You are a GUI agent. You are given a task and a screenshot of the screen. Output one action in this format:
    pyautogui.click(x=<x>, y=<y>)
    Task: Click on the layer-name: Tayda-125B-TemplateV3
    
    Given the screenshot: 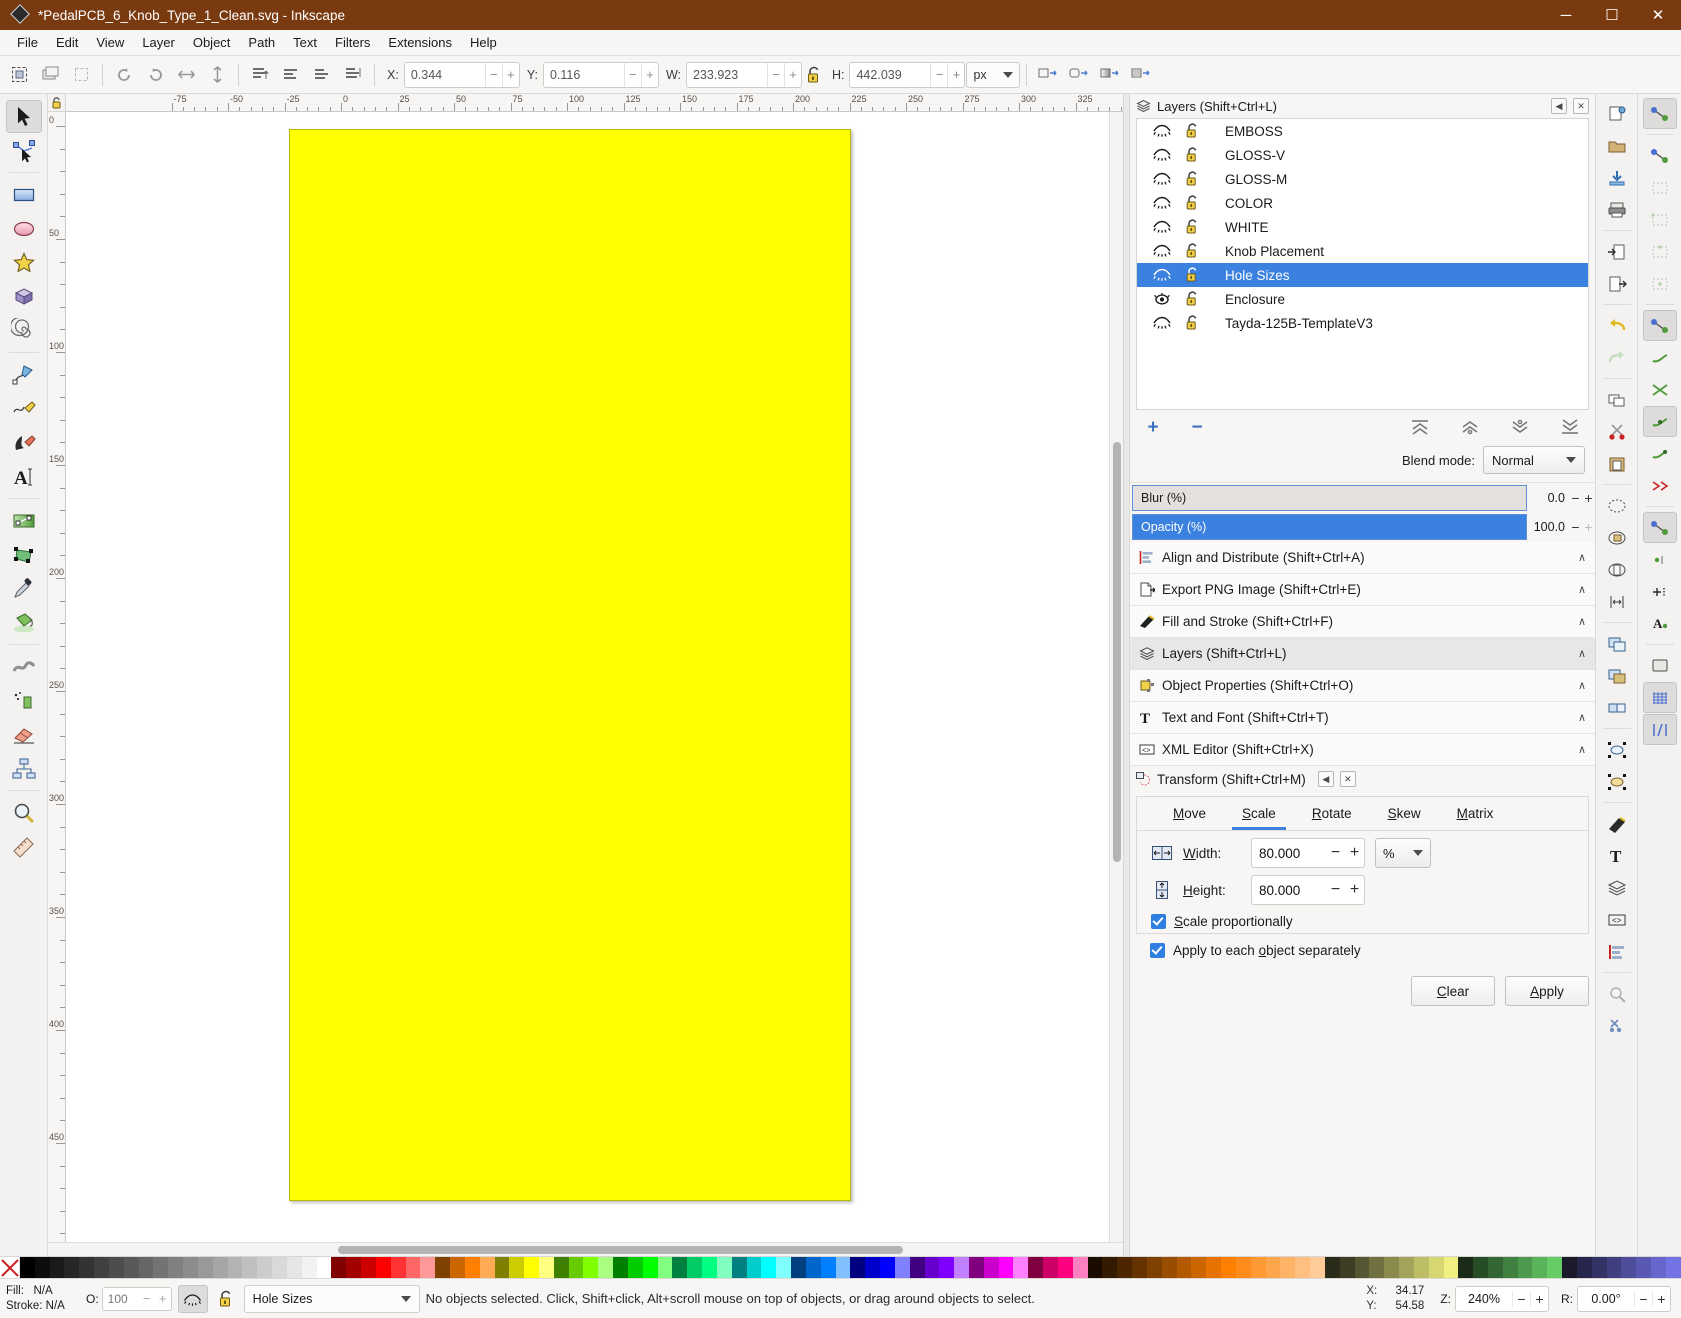 What is the action you would take?
    pyautogui.click(x=1299, y=323)
    